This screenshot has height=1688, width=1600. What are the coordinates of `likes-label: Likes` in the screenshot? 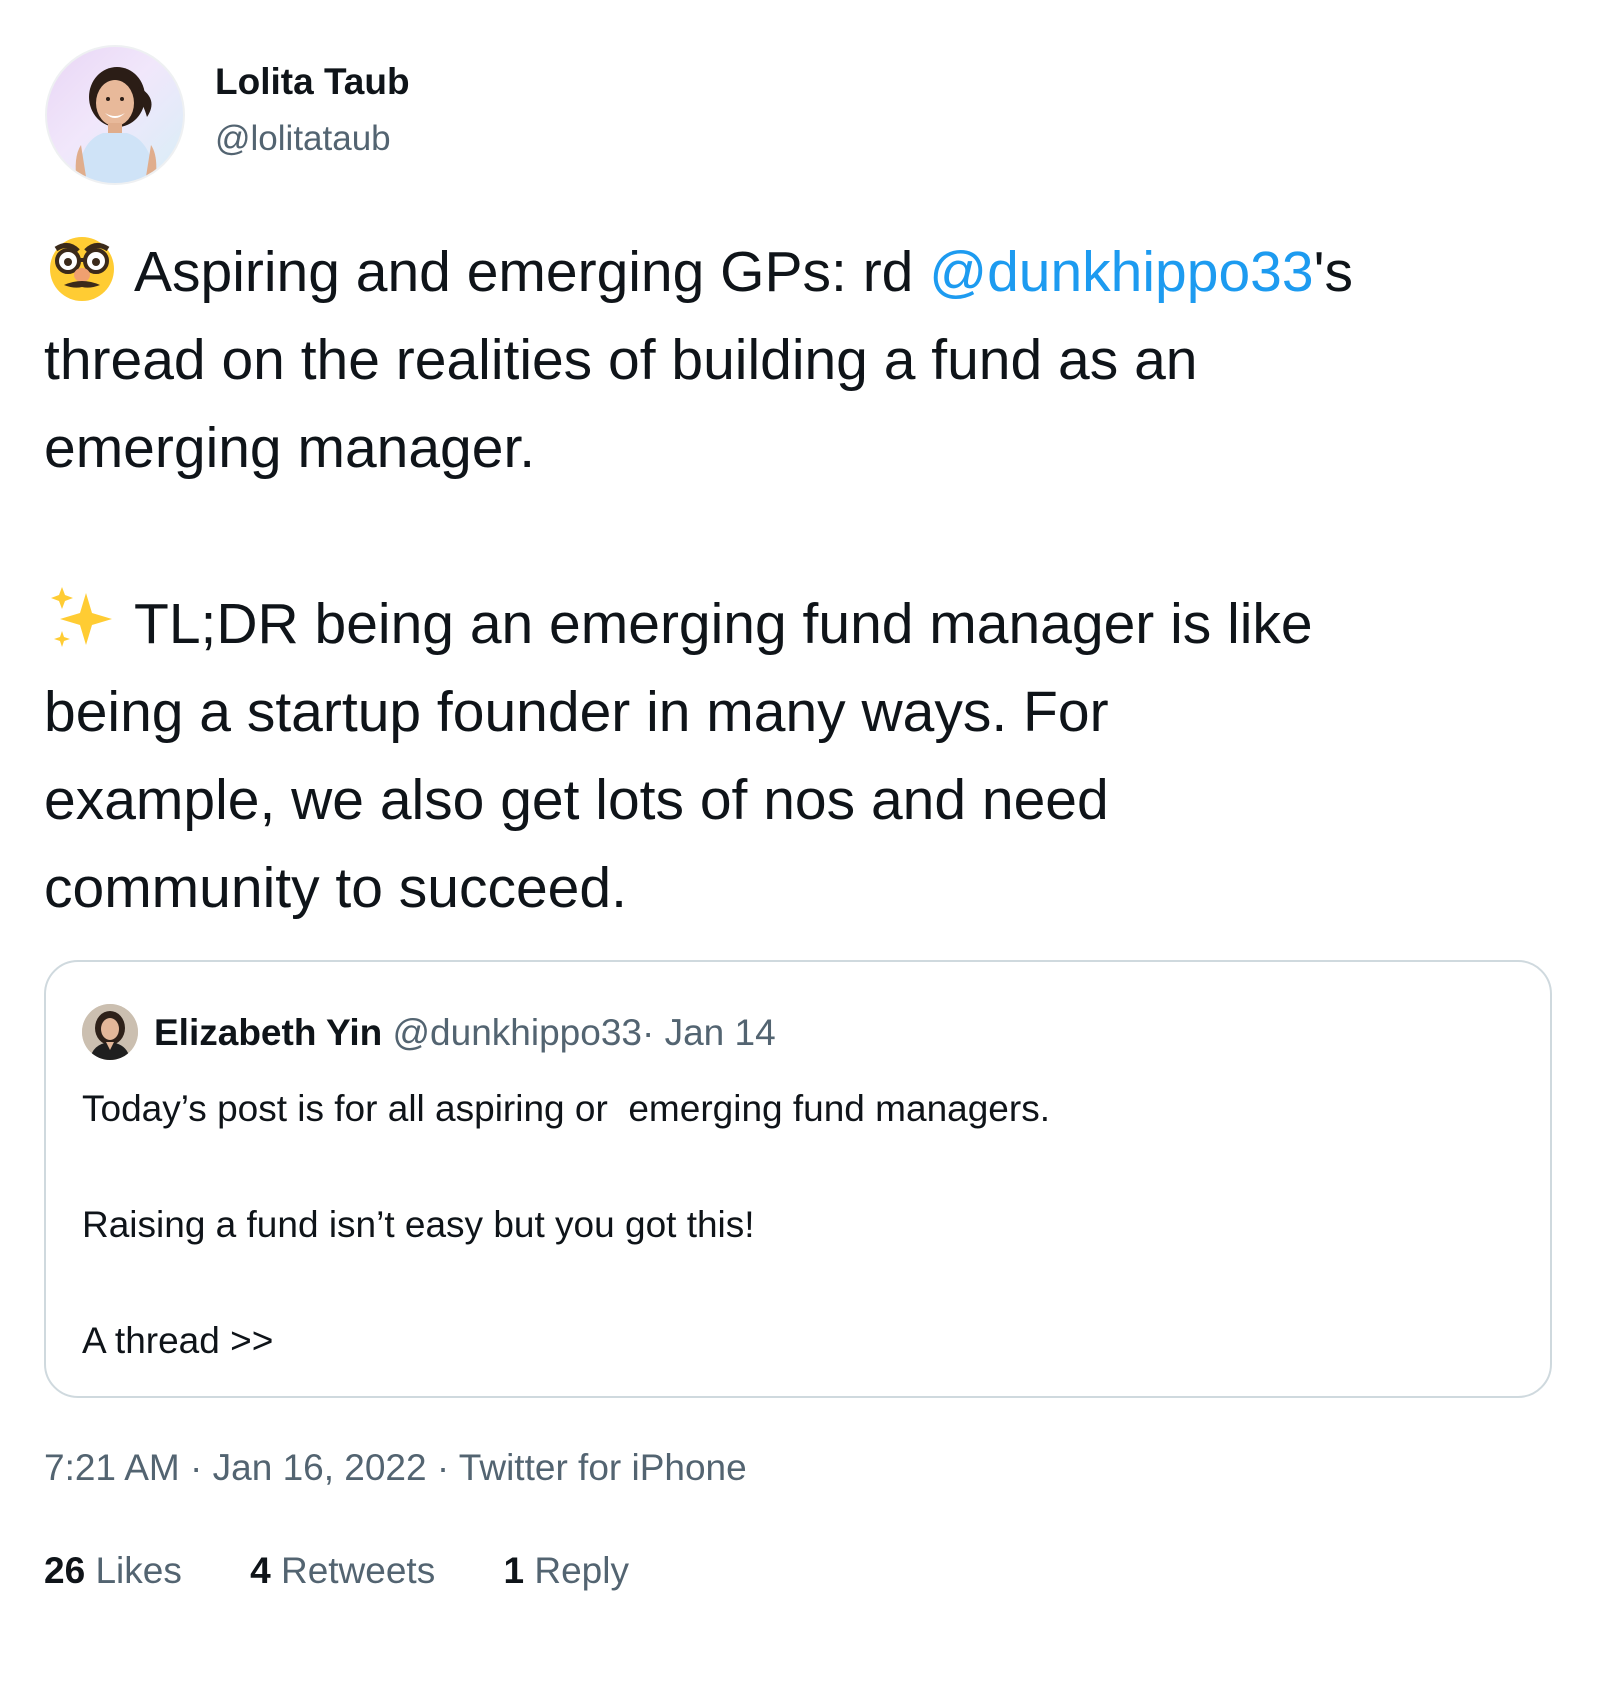 It's located at (138, 1570).